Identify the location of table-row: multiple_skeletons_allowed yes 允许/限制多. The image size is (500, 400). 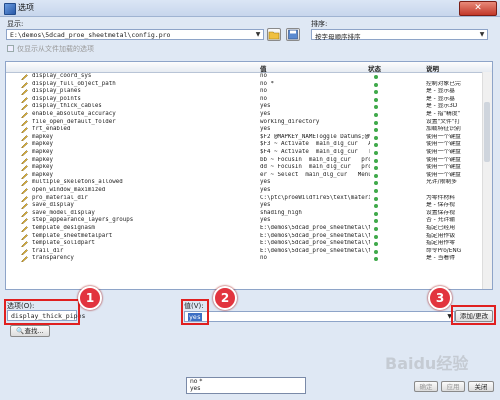
(245, 183).